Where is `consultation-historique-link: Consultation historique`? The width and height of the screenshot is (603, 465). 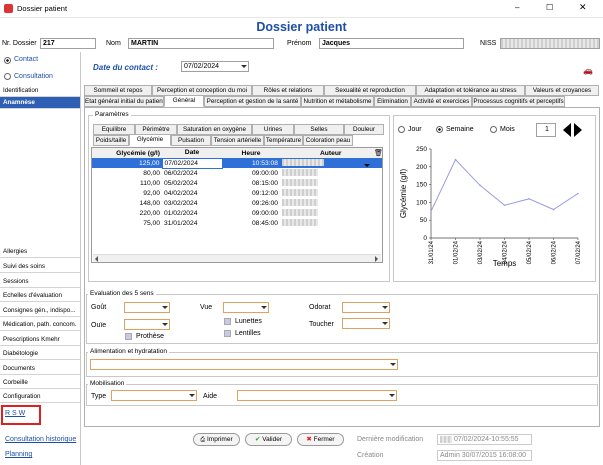
consultation-historique-link: Consultation historique is located at coordinates (40, 439).